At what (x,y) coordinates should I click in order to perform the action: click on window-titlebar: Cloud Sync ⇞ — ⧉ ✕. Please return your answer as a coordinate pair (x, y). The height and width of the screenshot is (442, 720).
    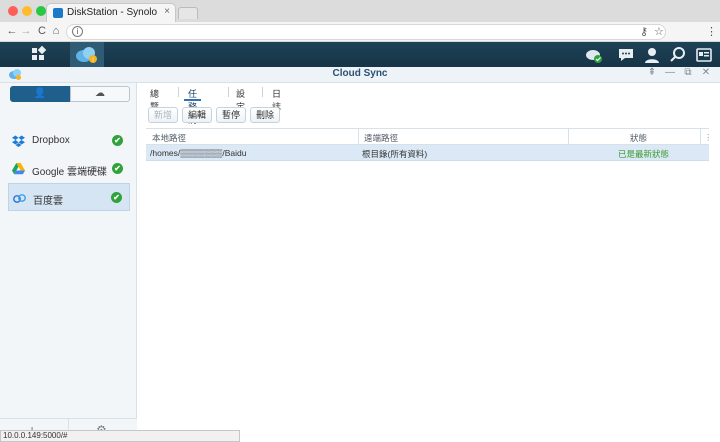
    Looking at the image, I should click on (360, 75).